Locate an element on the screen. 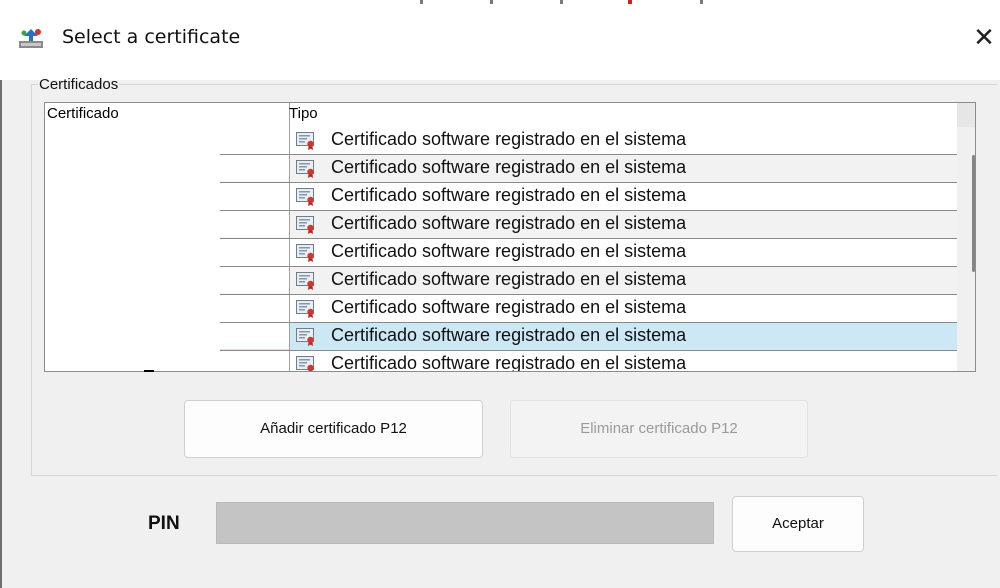 The image size is (1000, 588). window-border is located at coordinates (1, 324).